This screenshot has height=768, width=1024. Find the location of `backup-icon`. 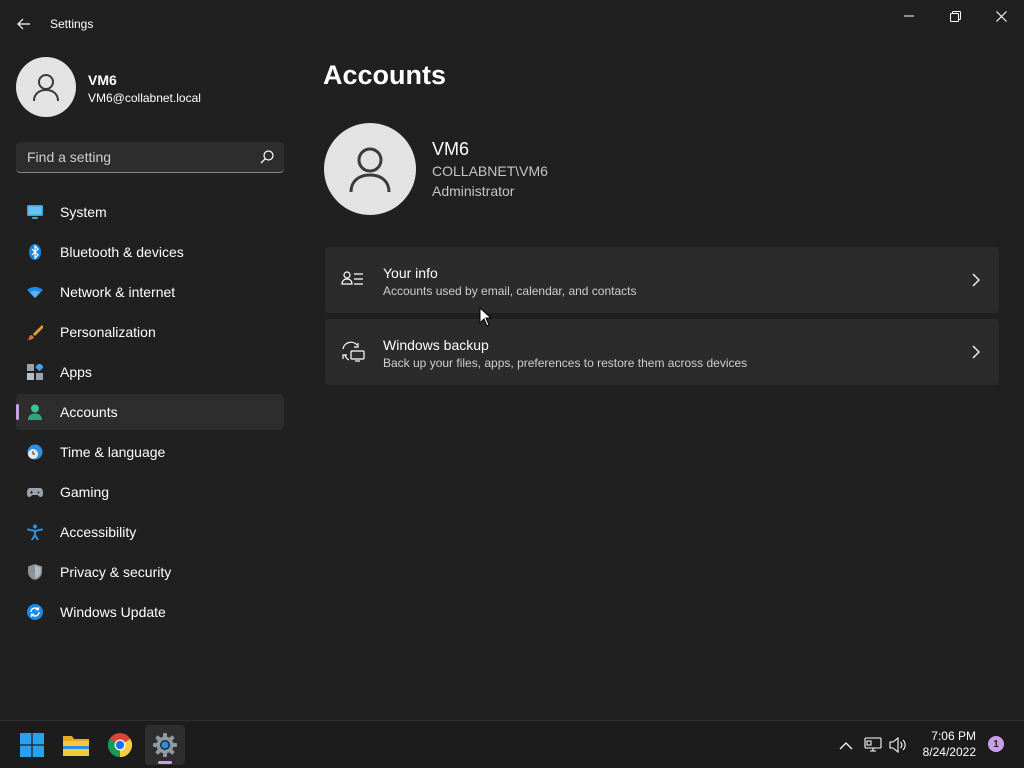

backup-icon is located at coordinates (353, 351).